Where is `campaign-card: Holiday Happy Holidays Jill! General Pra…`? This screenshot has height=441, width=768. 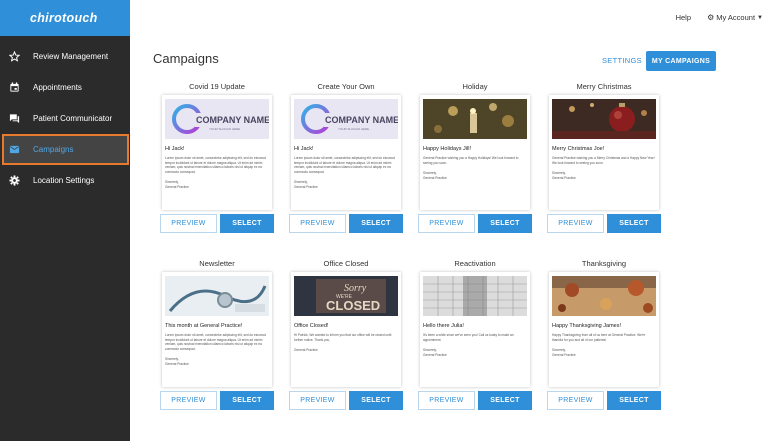
campaign-card: Holiday Happy Holidays Jill! General Pra… is located at coordinates (475, 157).